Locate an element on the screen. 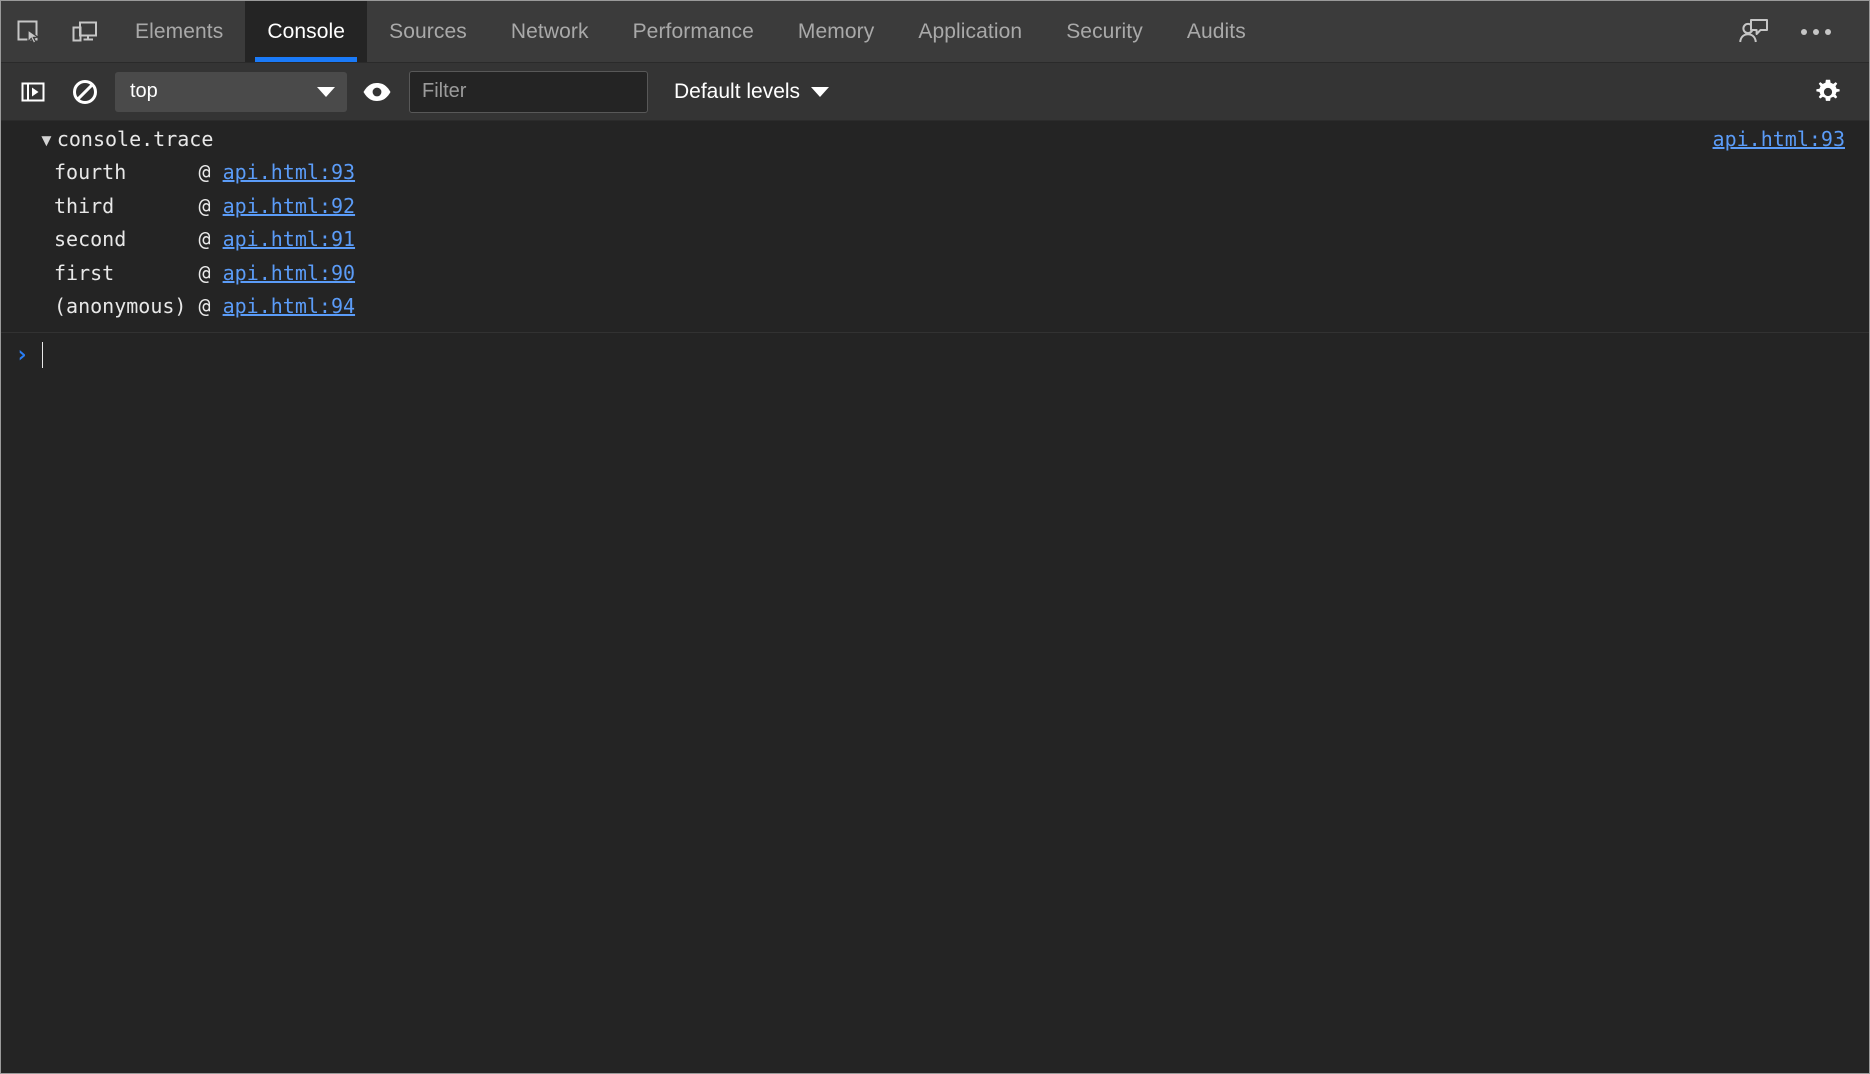  filter-input is located at coordinates (528, 91).